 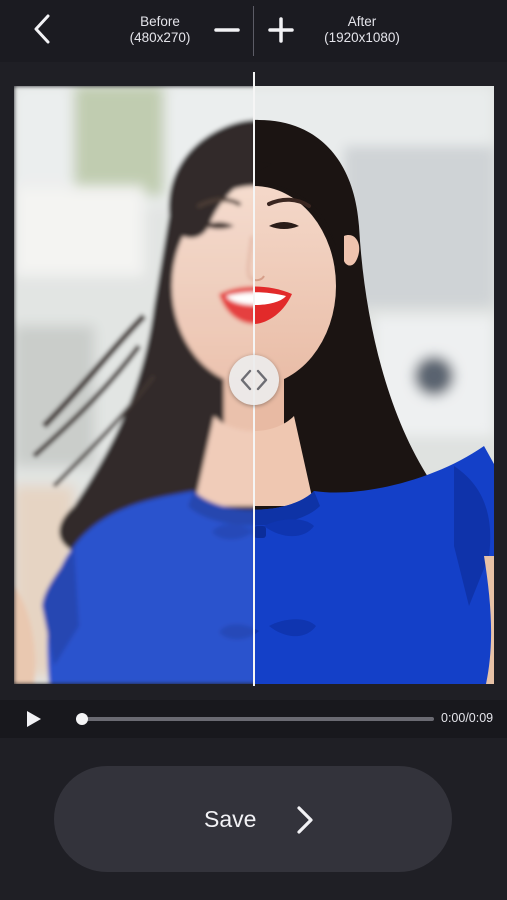 I want to click on after-resolution: (1920x1080), so click(x=362, y=37).